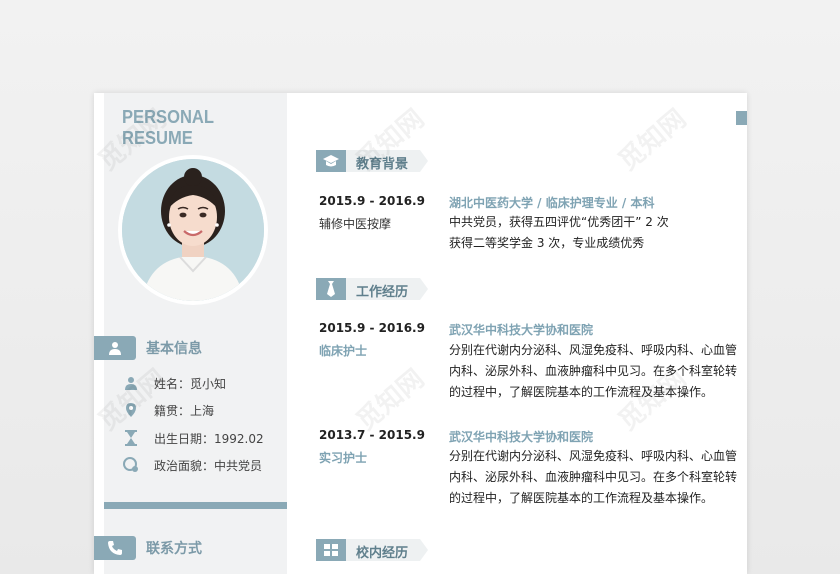 The height and width of the screenshot is (574, 840). I want to click on education-desc-2: 获得二等奖学金 3 次，专业成绩优秀, so click(547, 243).